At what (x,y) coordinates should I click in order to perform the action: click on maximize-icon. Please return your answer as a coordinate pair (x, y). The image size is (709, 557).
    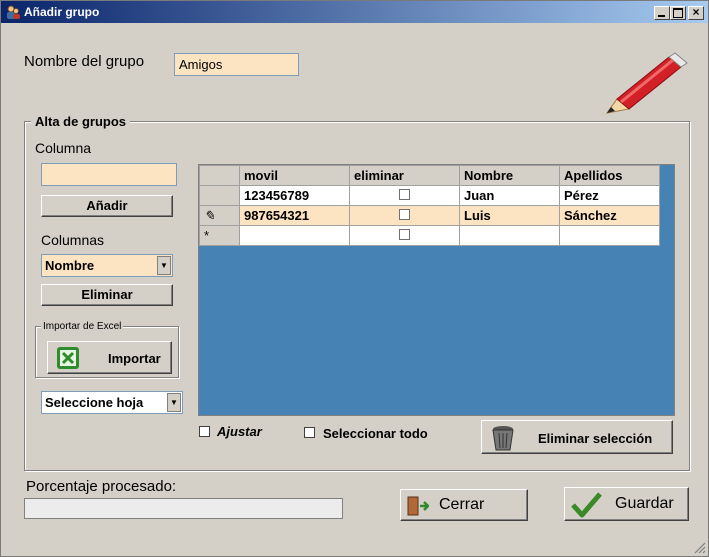
    Looking at the image, I should click on (678, 13).